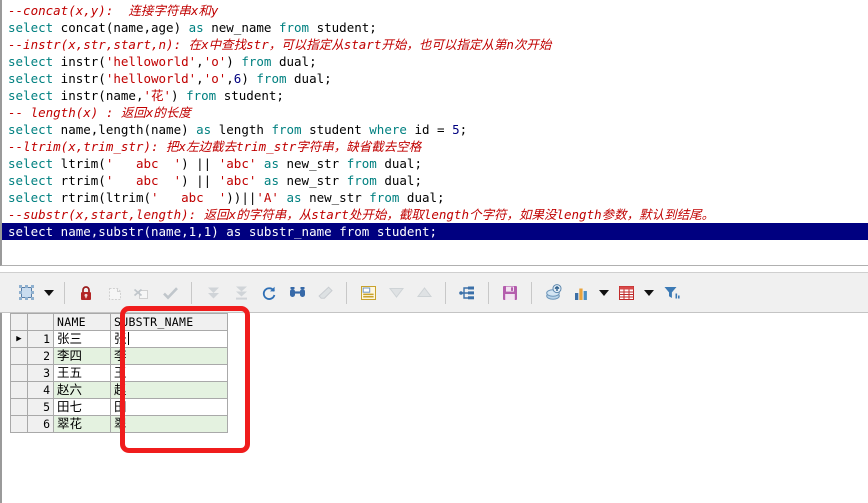  What do you see at coordinates (169, 390) in the screenshot?
I see `cell-substr-name: 赵` at bounding box center [169, 390].